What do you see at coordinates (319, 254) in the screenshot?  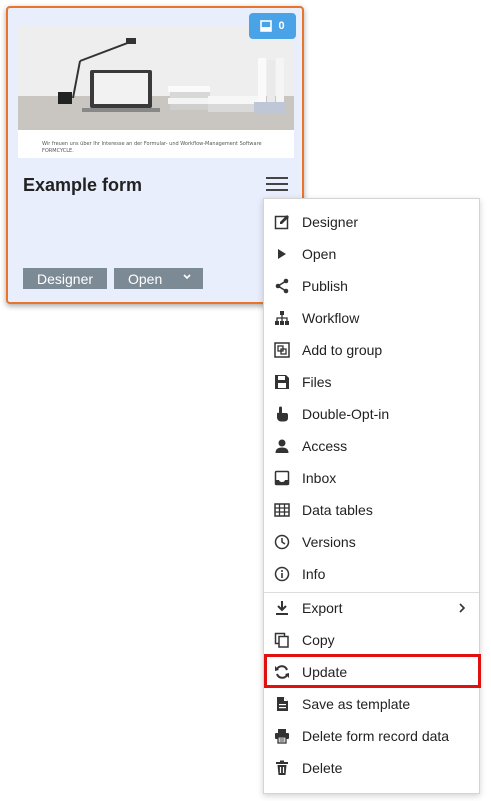 I see `menu-item-label: Open` at bounding box center [319, 254].